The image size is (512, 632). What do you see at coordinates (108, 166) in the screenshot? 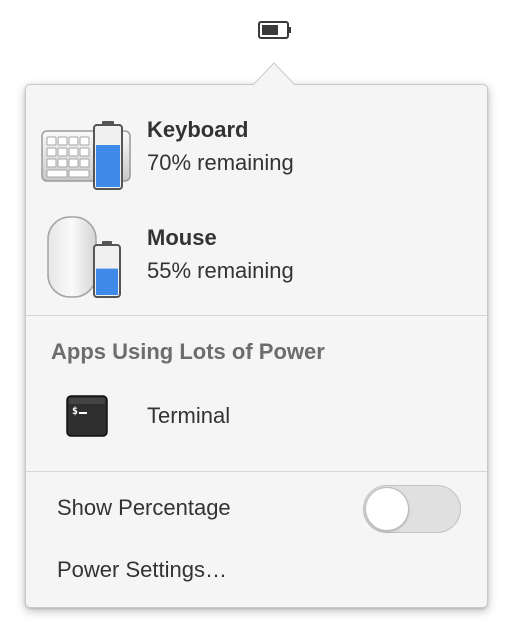
I see `keyboard-battery-level` at bounding box center [108, 166].